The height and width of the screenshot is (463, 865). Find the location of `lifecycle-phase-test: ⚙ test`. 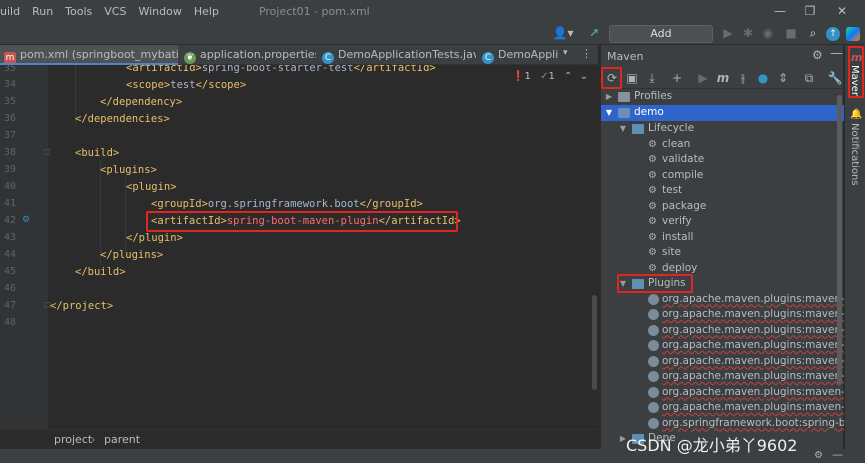

lifecycle-phase-test: ⚙ test is located at coordinates (722, 191).